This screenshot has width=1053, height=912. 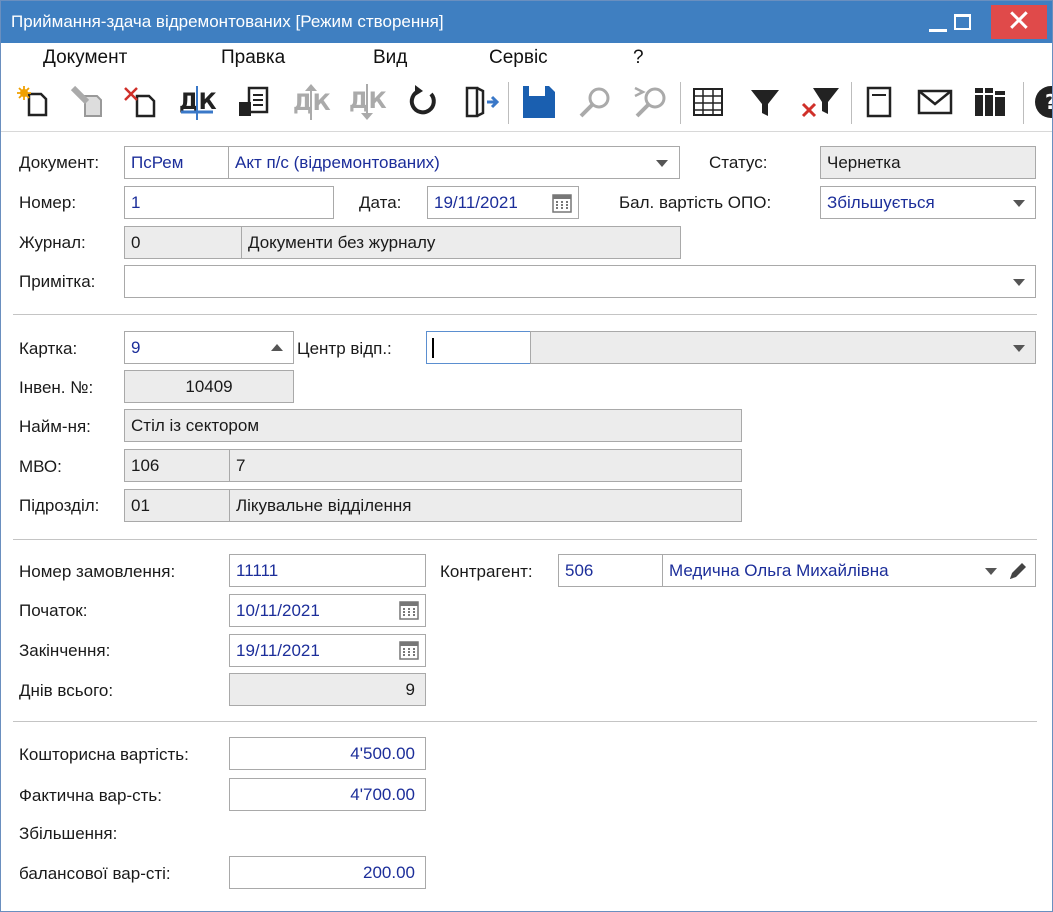 What do you see at coordinates (327, 570) in the screenshot?
I see `order-number-field: 11111` at bounding box center [327, 570].